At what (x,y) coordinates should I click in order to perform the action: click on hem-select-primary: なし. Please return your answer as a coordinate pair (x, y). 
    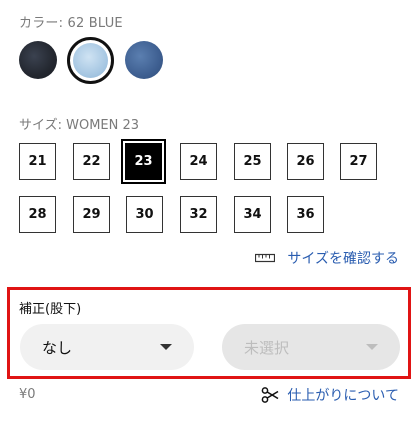
    Looking at the image, I should click on (107, 347).